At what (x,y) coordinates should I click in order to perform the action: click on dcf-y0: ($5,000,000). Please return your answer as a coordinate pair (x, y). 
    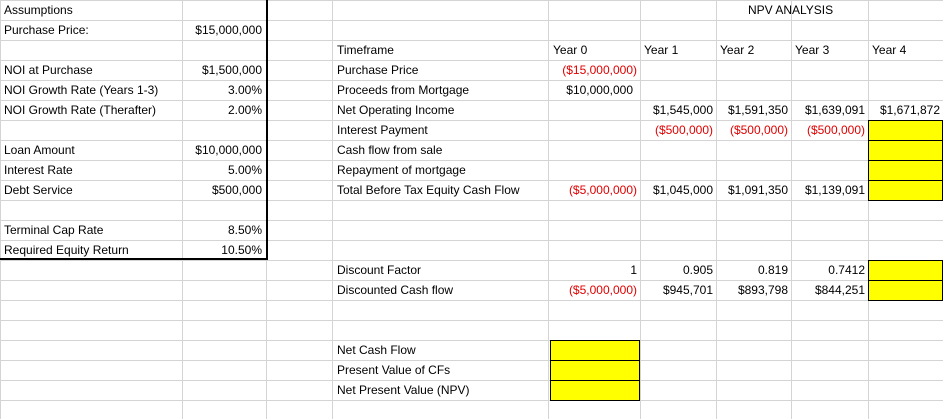
    Looking at the image, I should click on (592, 290).